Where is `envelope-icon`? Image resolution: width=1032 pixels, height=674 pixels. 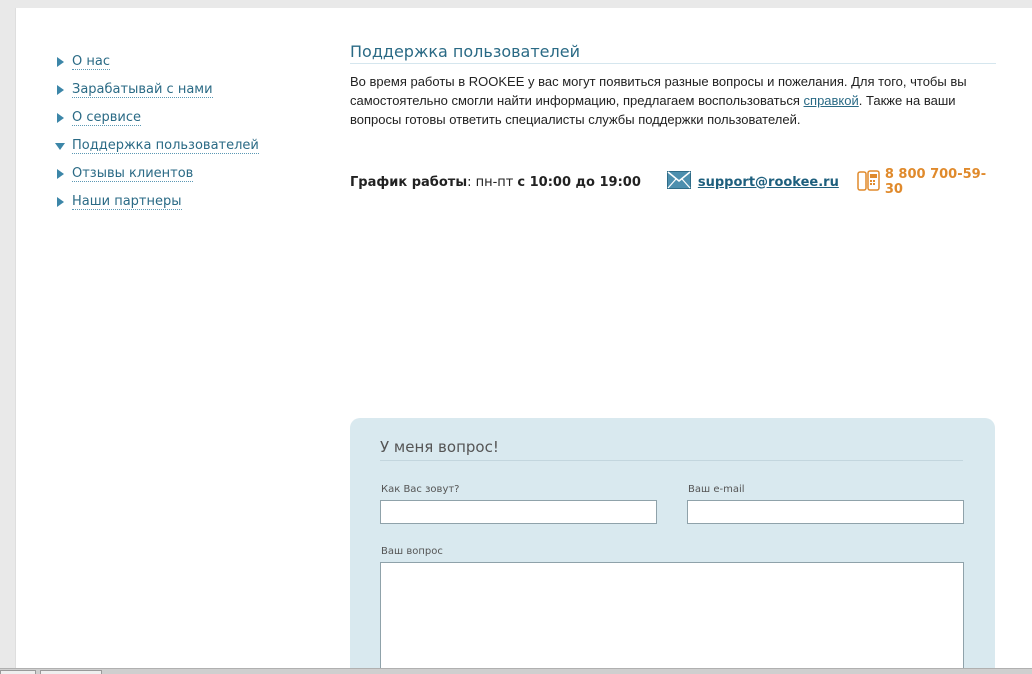
envelope-icon is located at coordinates (678, 182).